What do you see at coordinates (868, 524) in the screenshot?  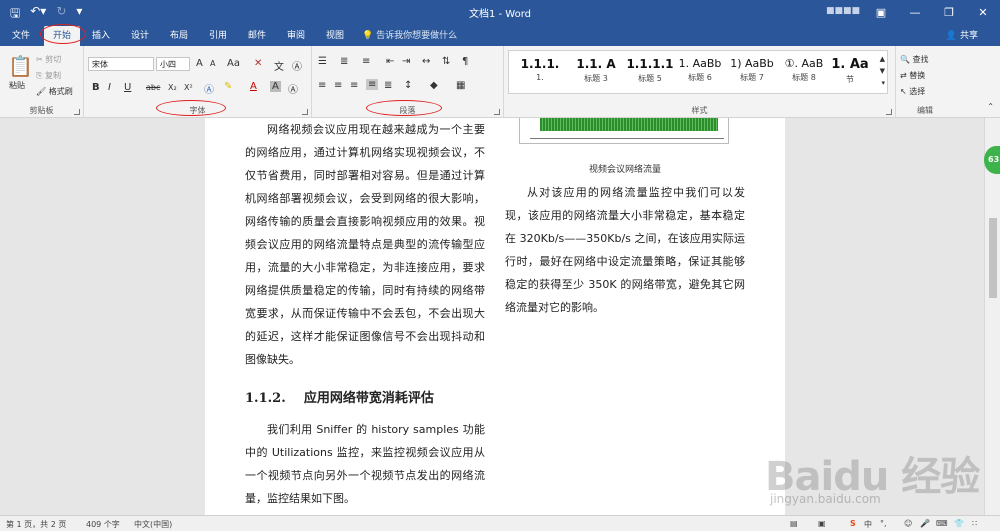 I see `ime-chinese-icon: 中` at bounding box center [868, 524].